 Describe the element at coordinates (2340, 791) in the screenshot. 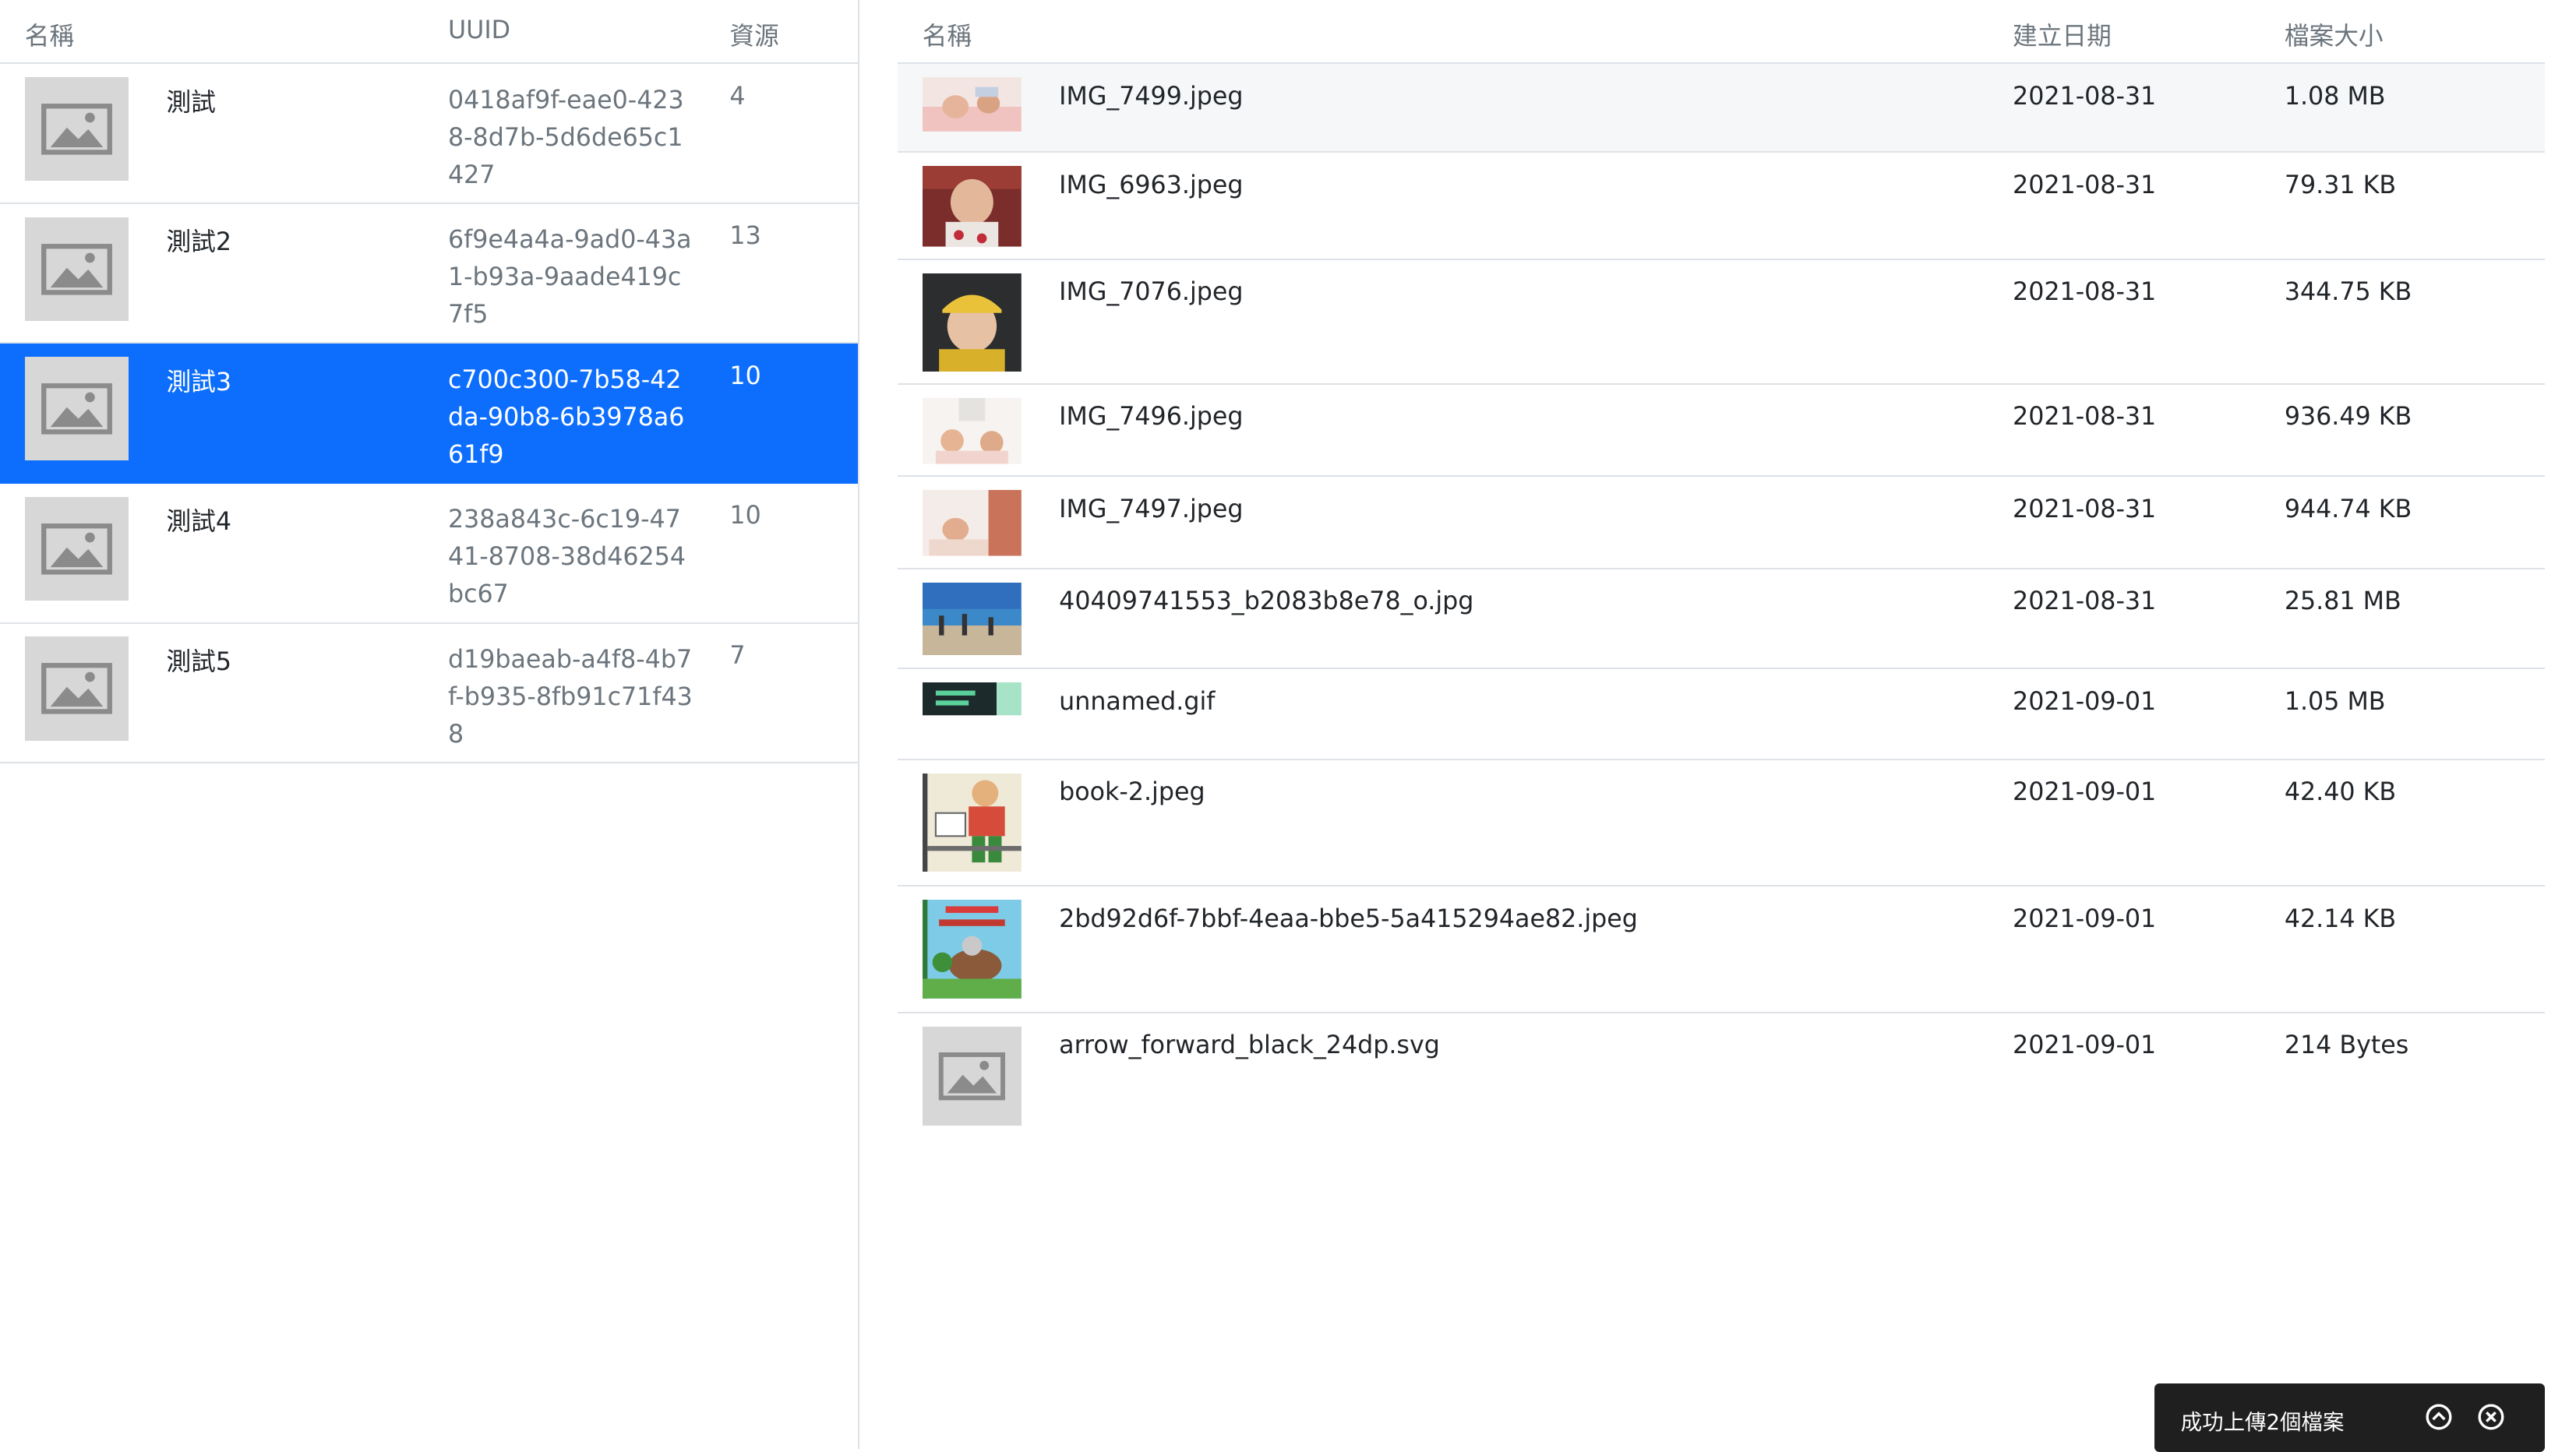

I see `file-size: 42.40 KB` at that location.